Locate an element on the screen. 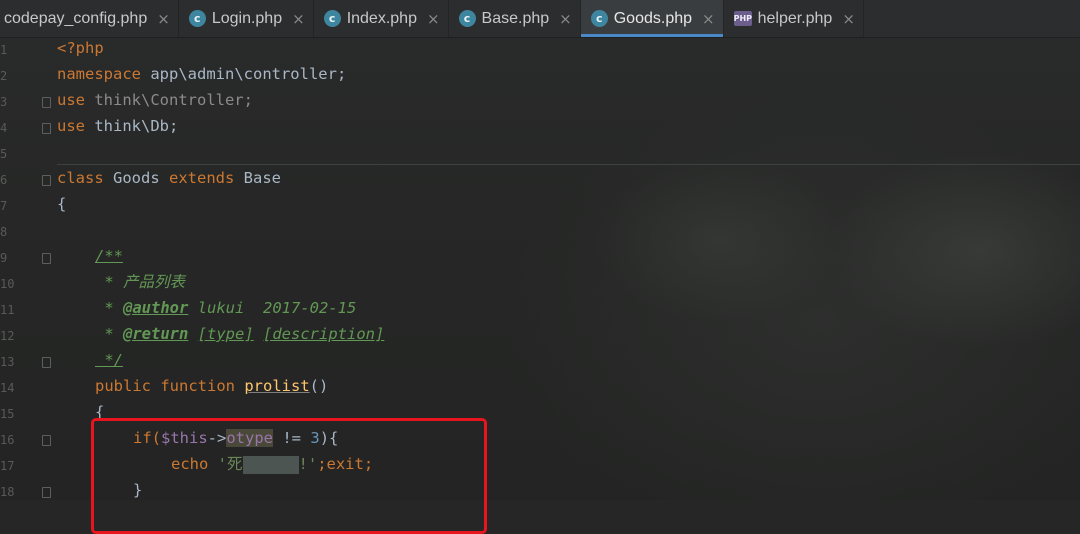 This screenshot has height=534, width=1080. code-line-php-open: <?php is located at coordinates (80, 48).